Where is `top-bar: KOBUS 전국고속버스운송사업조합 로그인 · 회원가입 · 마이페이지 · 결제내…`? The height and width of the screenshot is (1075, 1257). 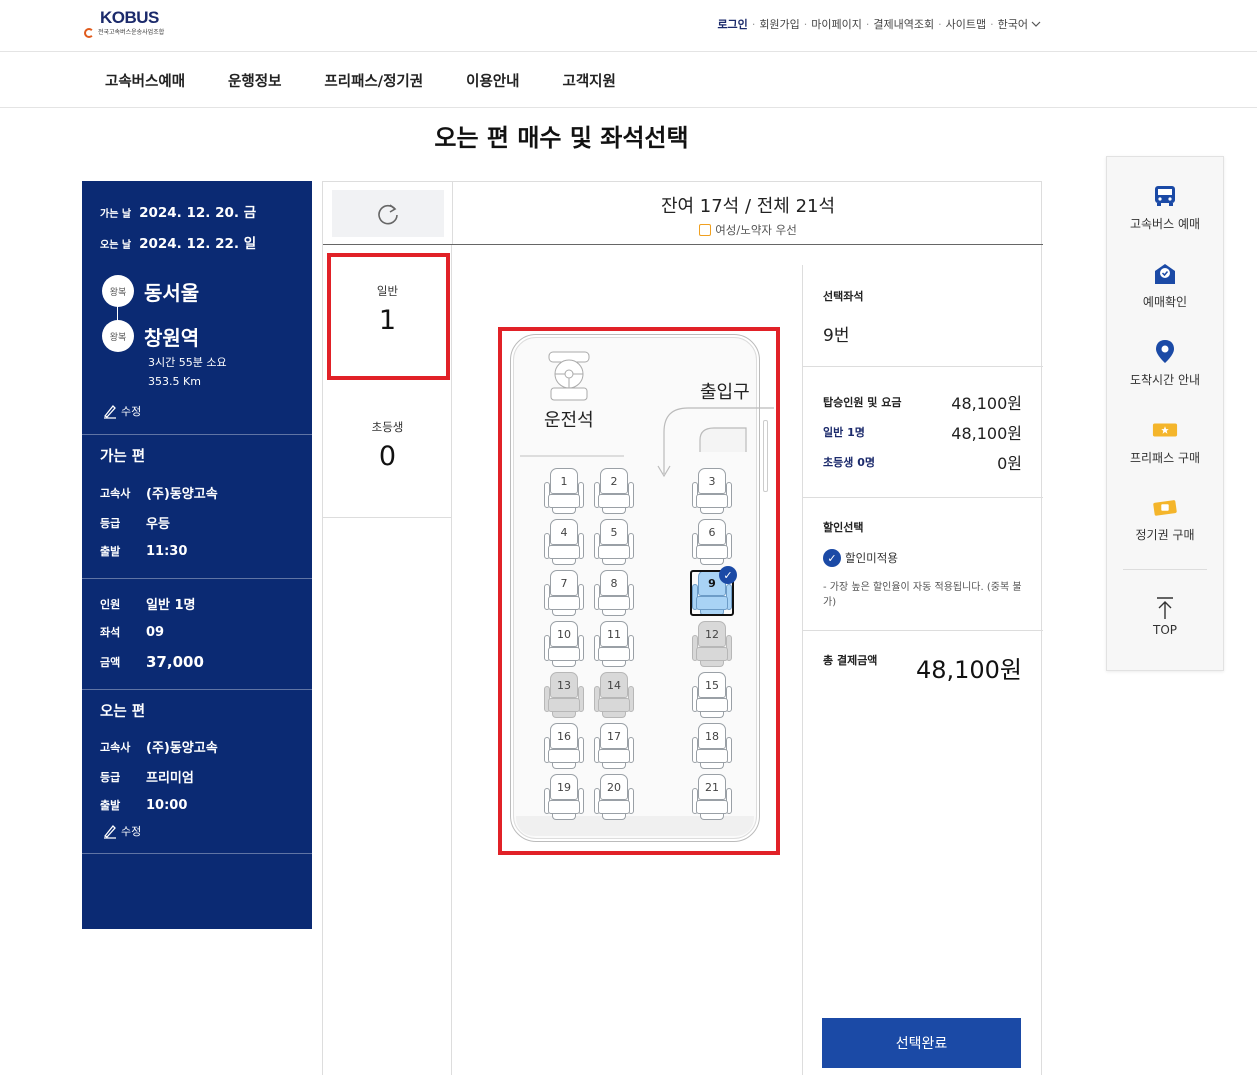
top-bar: KOBUS 전국고속버스운송사업조합 로그인 · 회원가입 · 마이페이지 · 결제내… is located at coordinates (628, 26).